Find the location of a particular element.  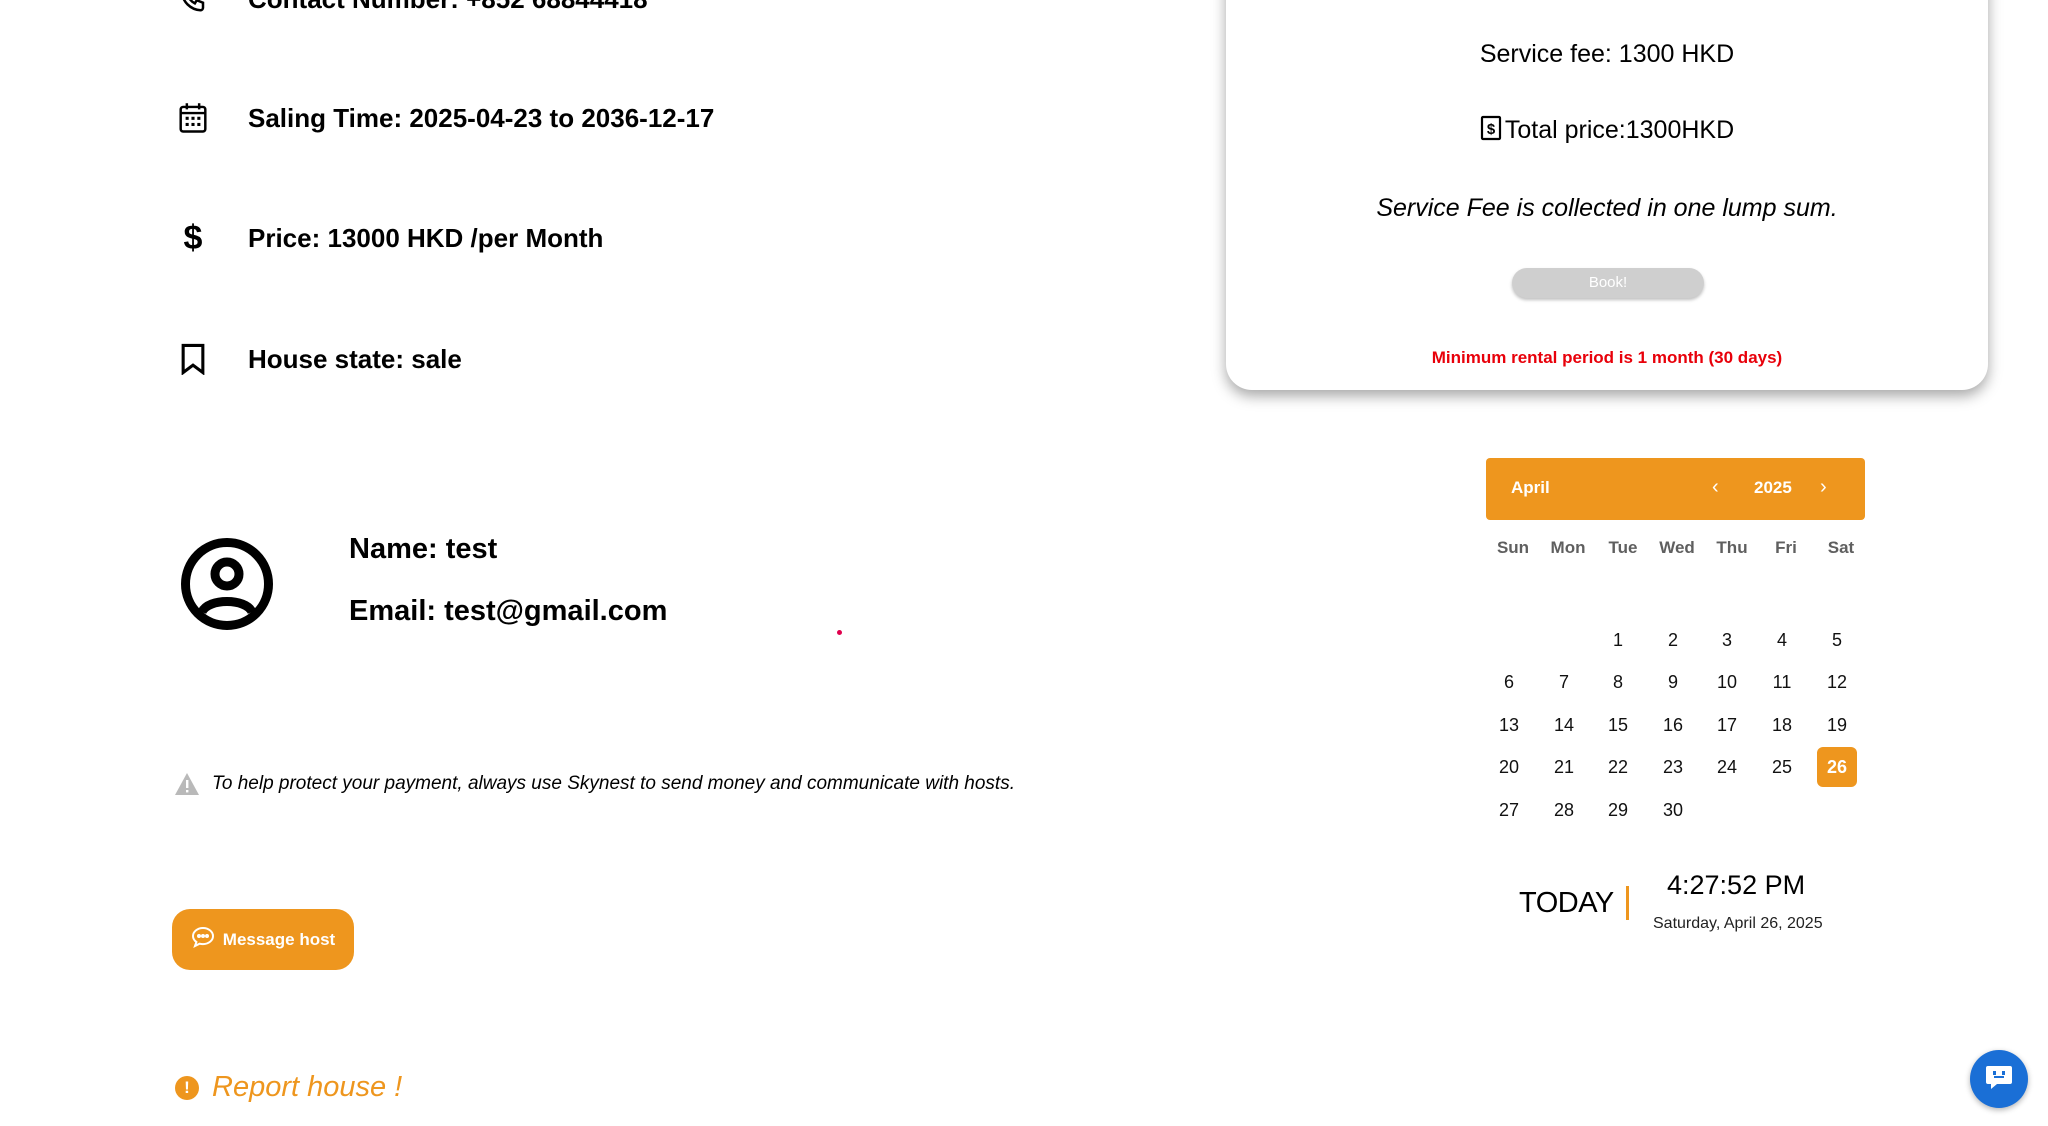

contact-number: Contact Number: +852 68844418 is located at coordinates (448, 7).